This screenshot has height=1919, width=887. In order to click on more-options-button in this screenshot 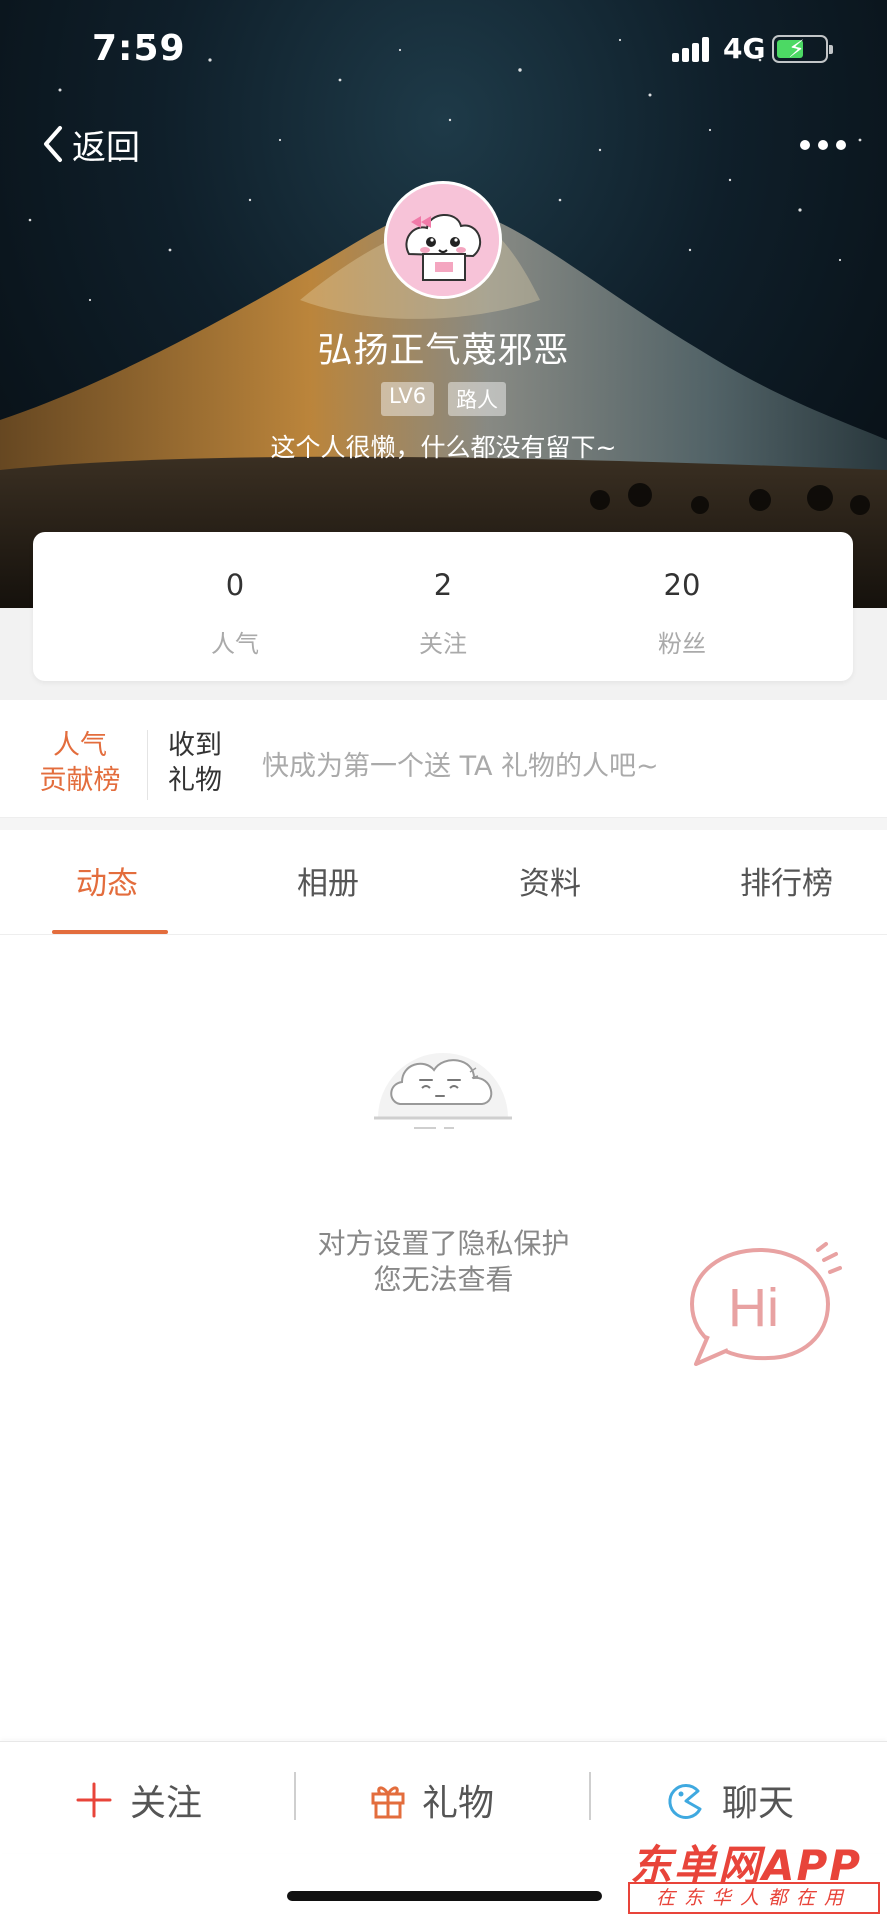, I will do `click(824, 145)`.